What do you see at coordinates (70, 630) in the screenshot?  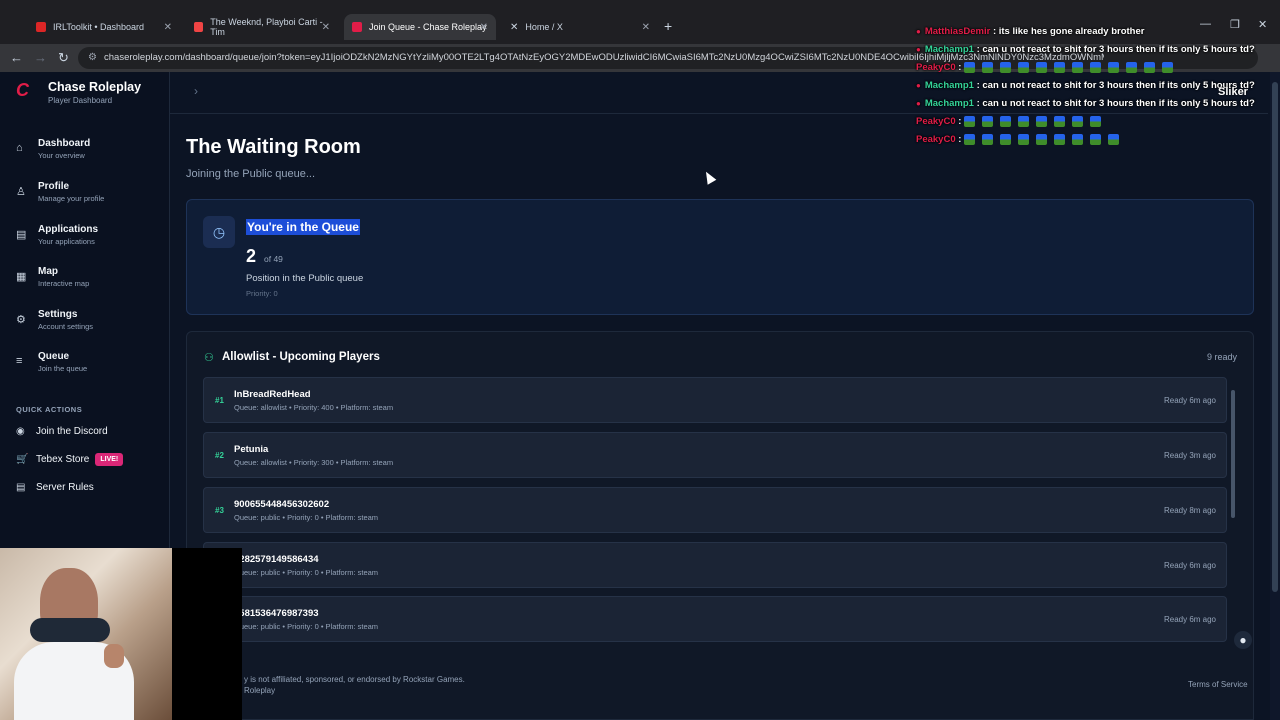 I see `webcam-feed-collar` at bounding box center [70, 630].